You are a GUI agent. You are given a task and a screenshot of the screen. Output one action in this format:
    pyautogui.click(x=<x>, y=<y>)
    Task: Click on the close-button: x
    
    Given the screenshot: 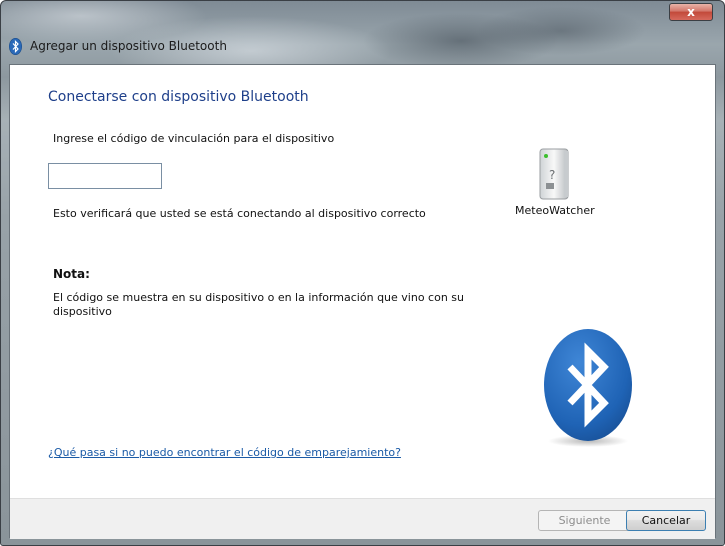 What is the action you would take?
    pyautogui.click(x=691, y=12)
    